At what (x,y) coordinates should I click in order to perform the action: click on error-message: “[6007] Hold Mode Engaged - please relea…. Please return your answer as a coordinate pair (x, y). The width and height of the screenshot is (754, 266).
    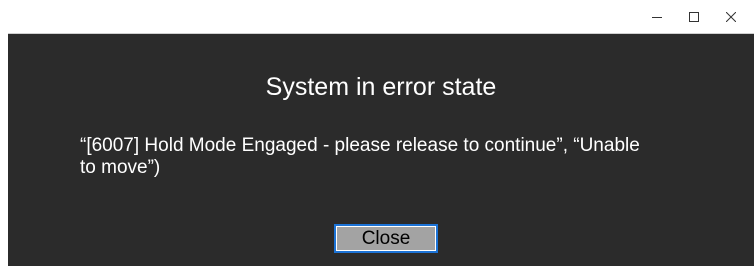
    Looking at the image, I should click on (360, 156).